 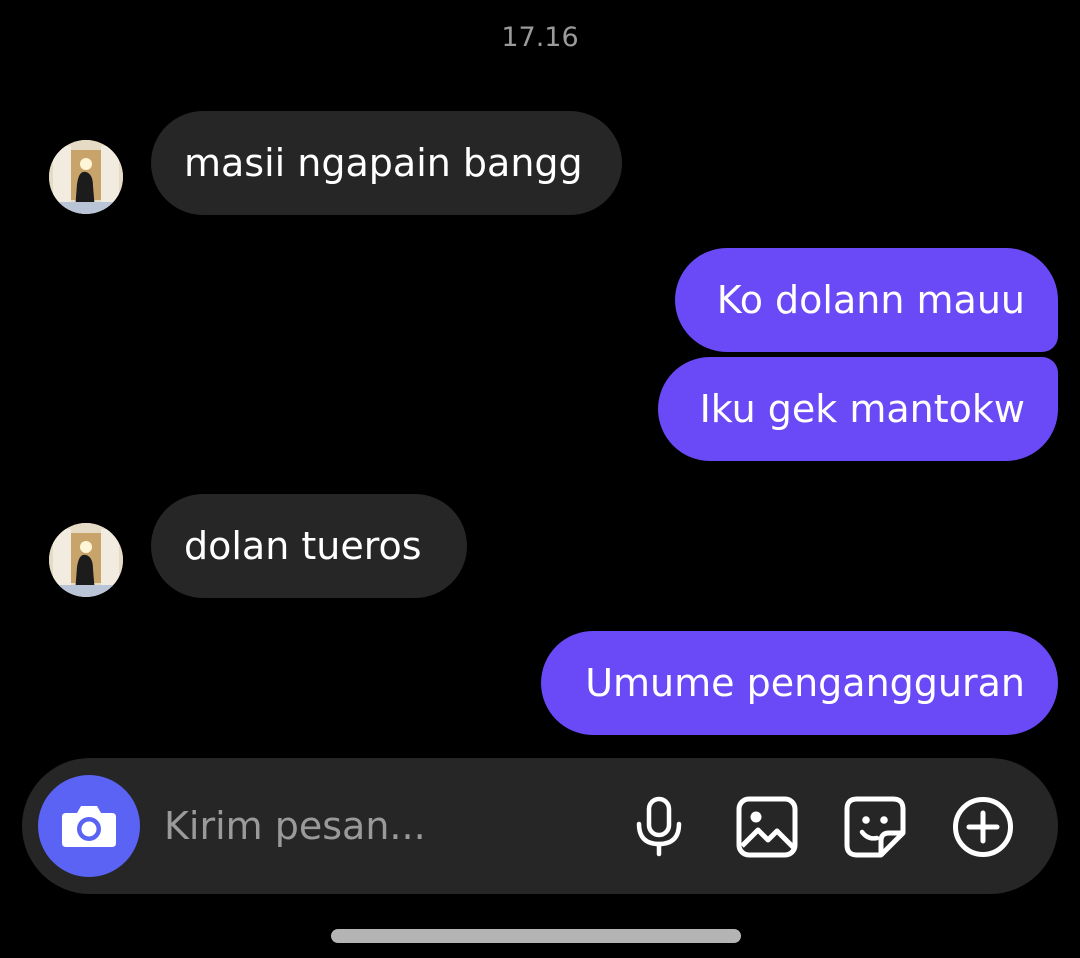 What do you see at coordinates (866, 300) in the screenshot?
I see `outgoing-message: Ko dolann mauu` at bounding box center [866, 300].